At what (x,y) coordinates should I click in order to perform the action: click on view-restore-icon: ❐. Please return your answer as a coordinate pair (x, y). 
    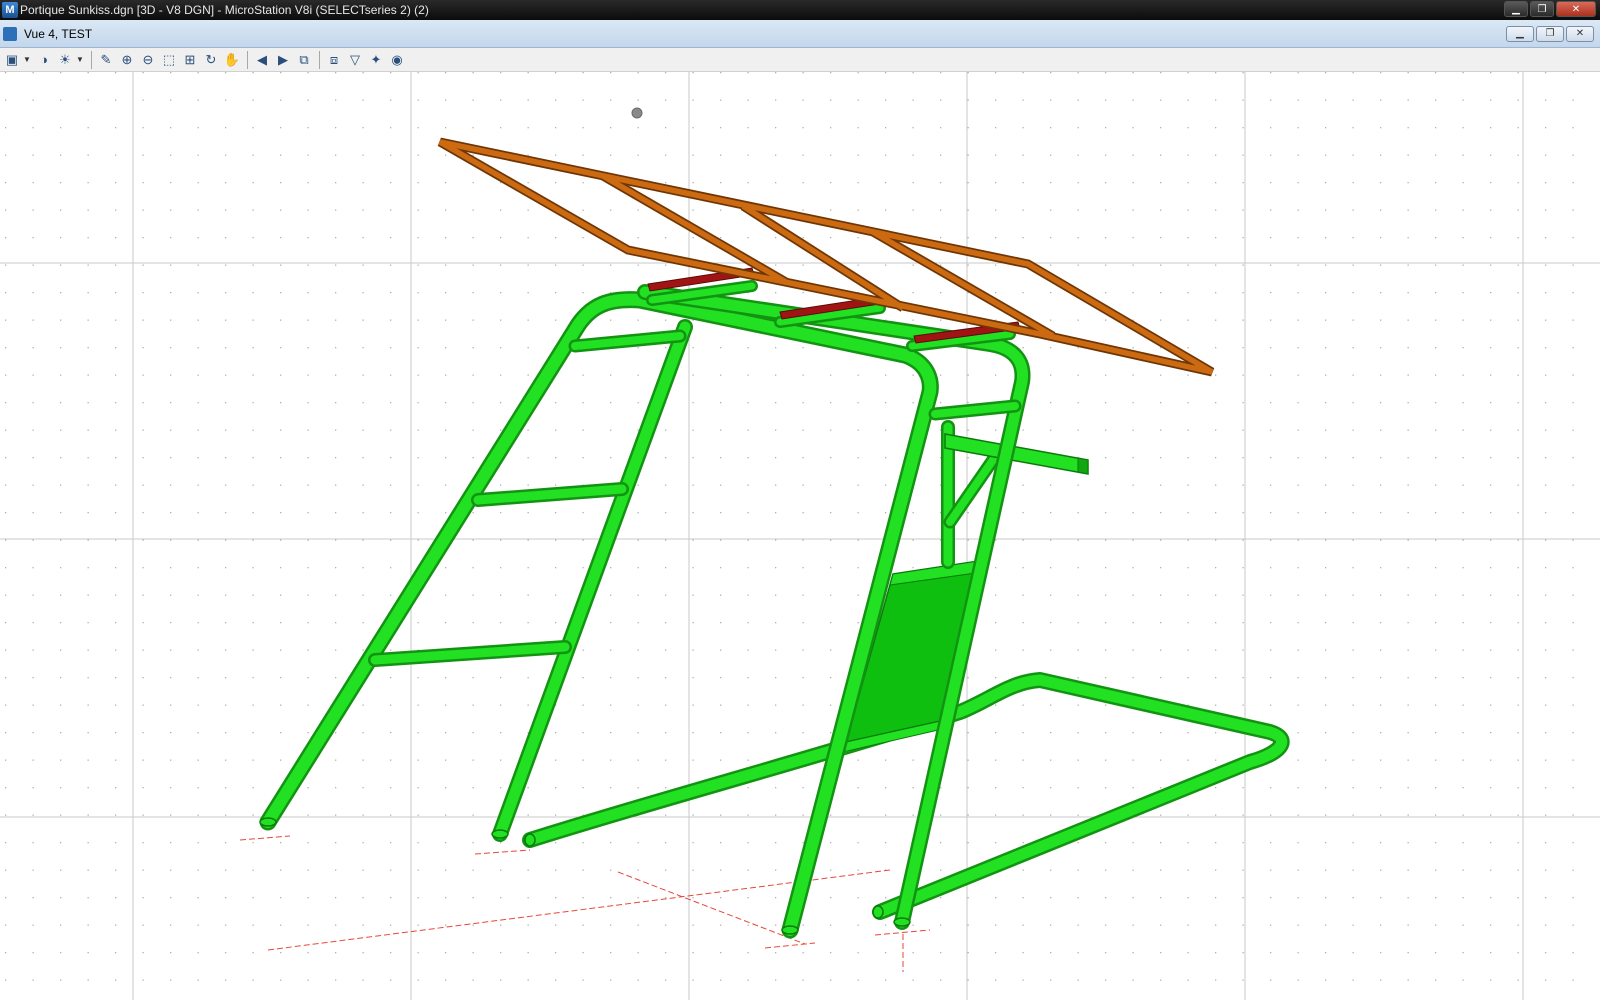
    Looking at the image, I should click on (1550, 34).